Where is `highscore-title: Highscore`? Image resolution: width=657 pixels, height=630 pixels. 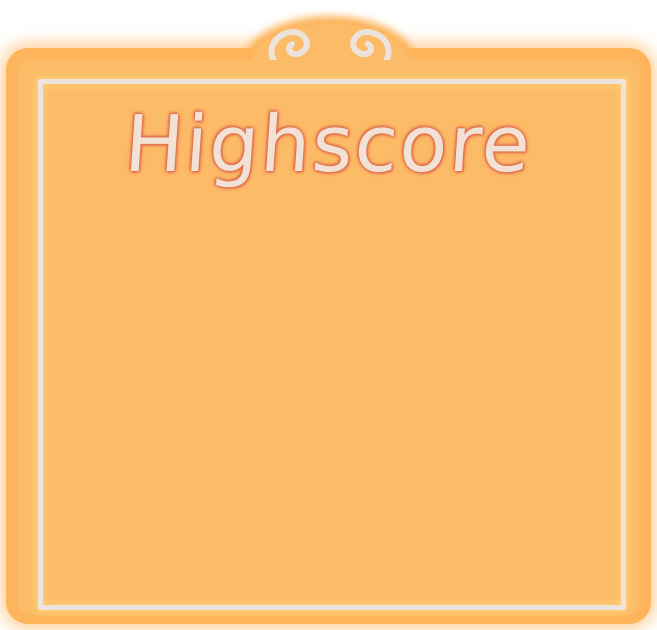
highscore-title: Highscore is located at coordinates (328, 145).